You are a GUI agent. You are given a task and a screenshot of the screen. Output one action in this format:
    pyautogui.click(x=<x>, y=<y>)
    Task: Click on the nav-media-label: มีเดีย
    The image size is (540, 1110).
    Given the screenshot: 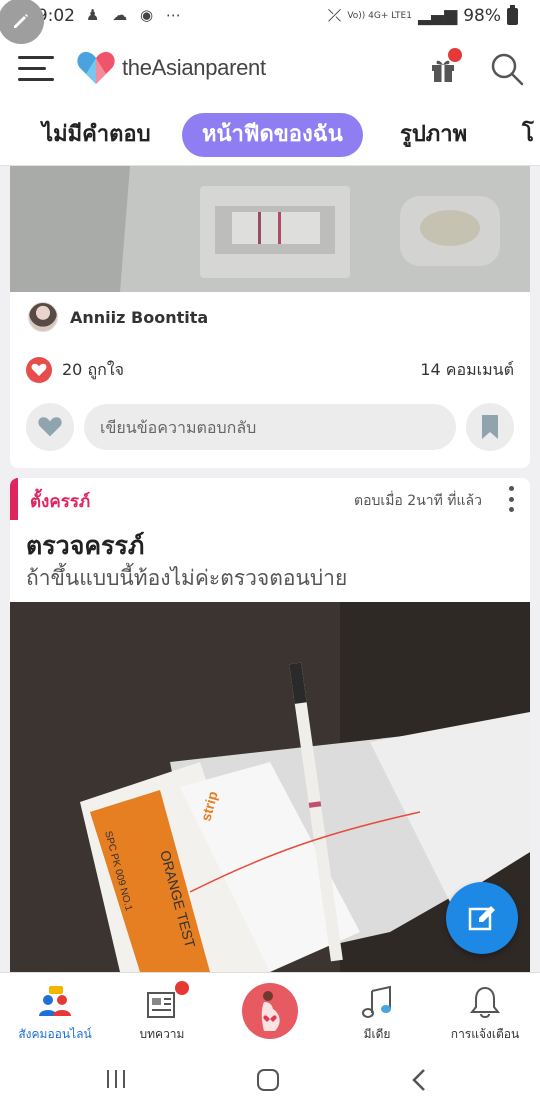 What is the action you would take?
    pyautogui.click(x=377, y=1034)
    